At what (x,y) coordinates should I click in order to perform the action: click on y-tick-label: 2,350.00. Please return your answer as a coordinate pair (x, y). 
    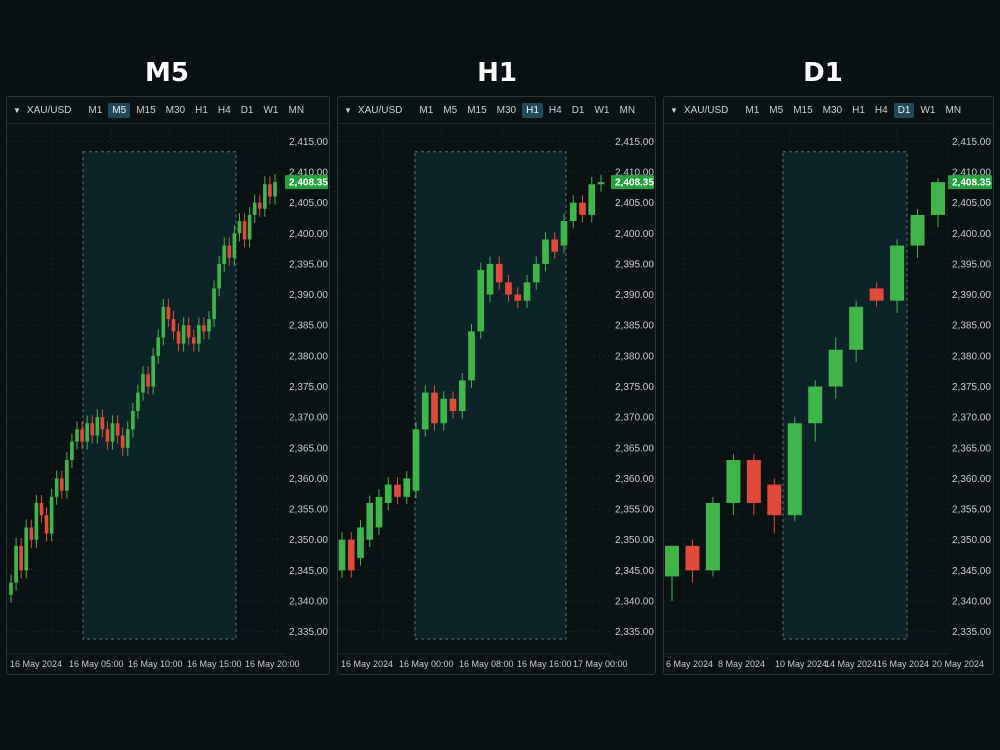
    Looking at the image, I should click on (308, 540).